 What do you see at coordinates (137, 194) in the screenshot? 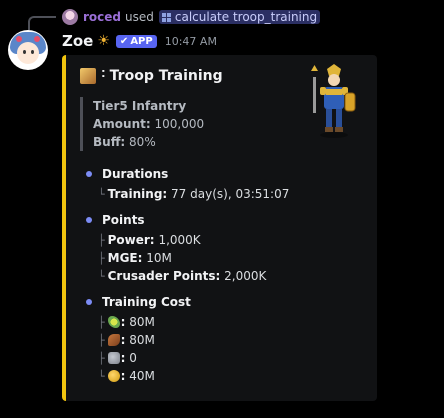
I see `item-label: Training:` at bounding box center [137, 194].